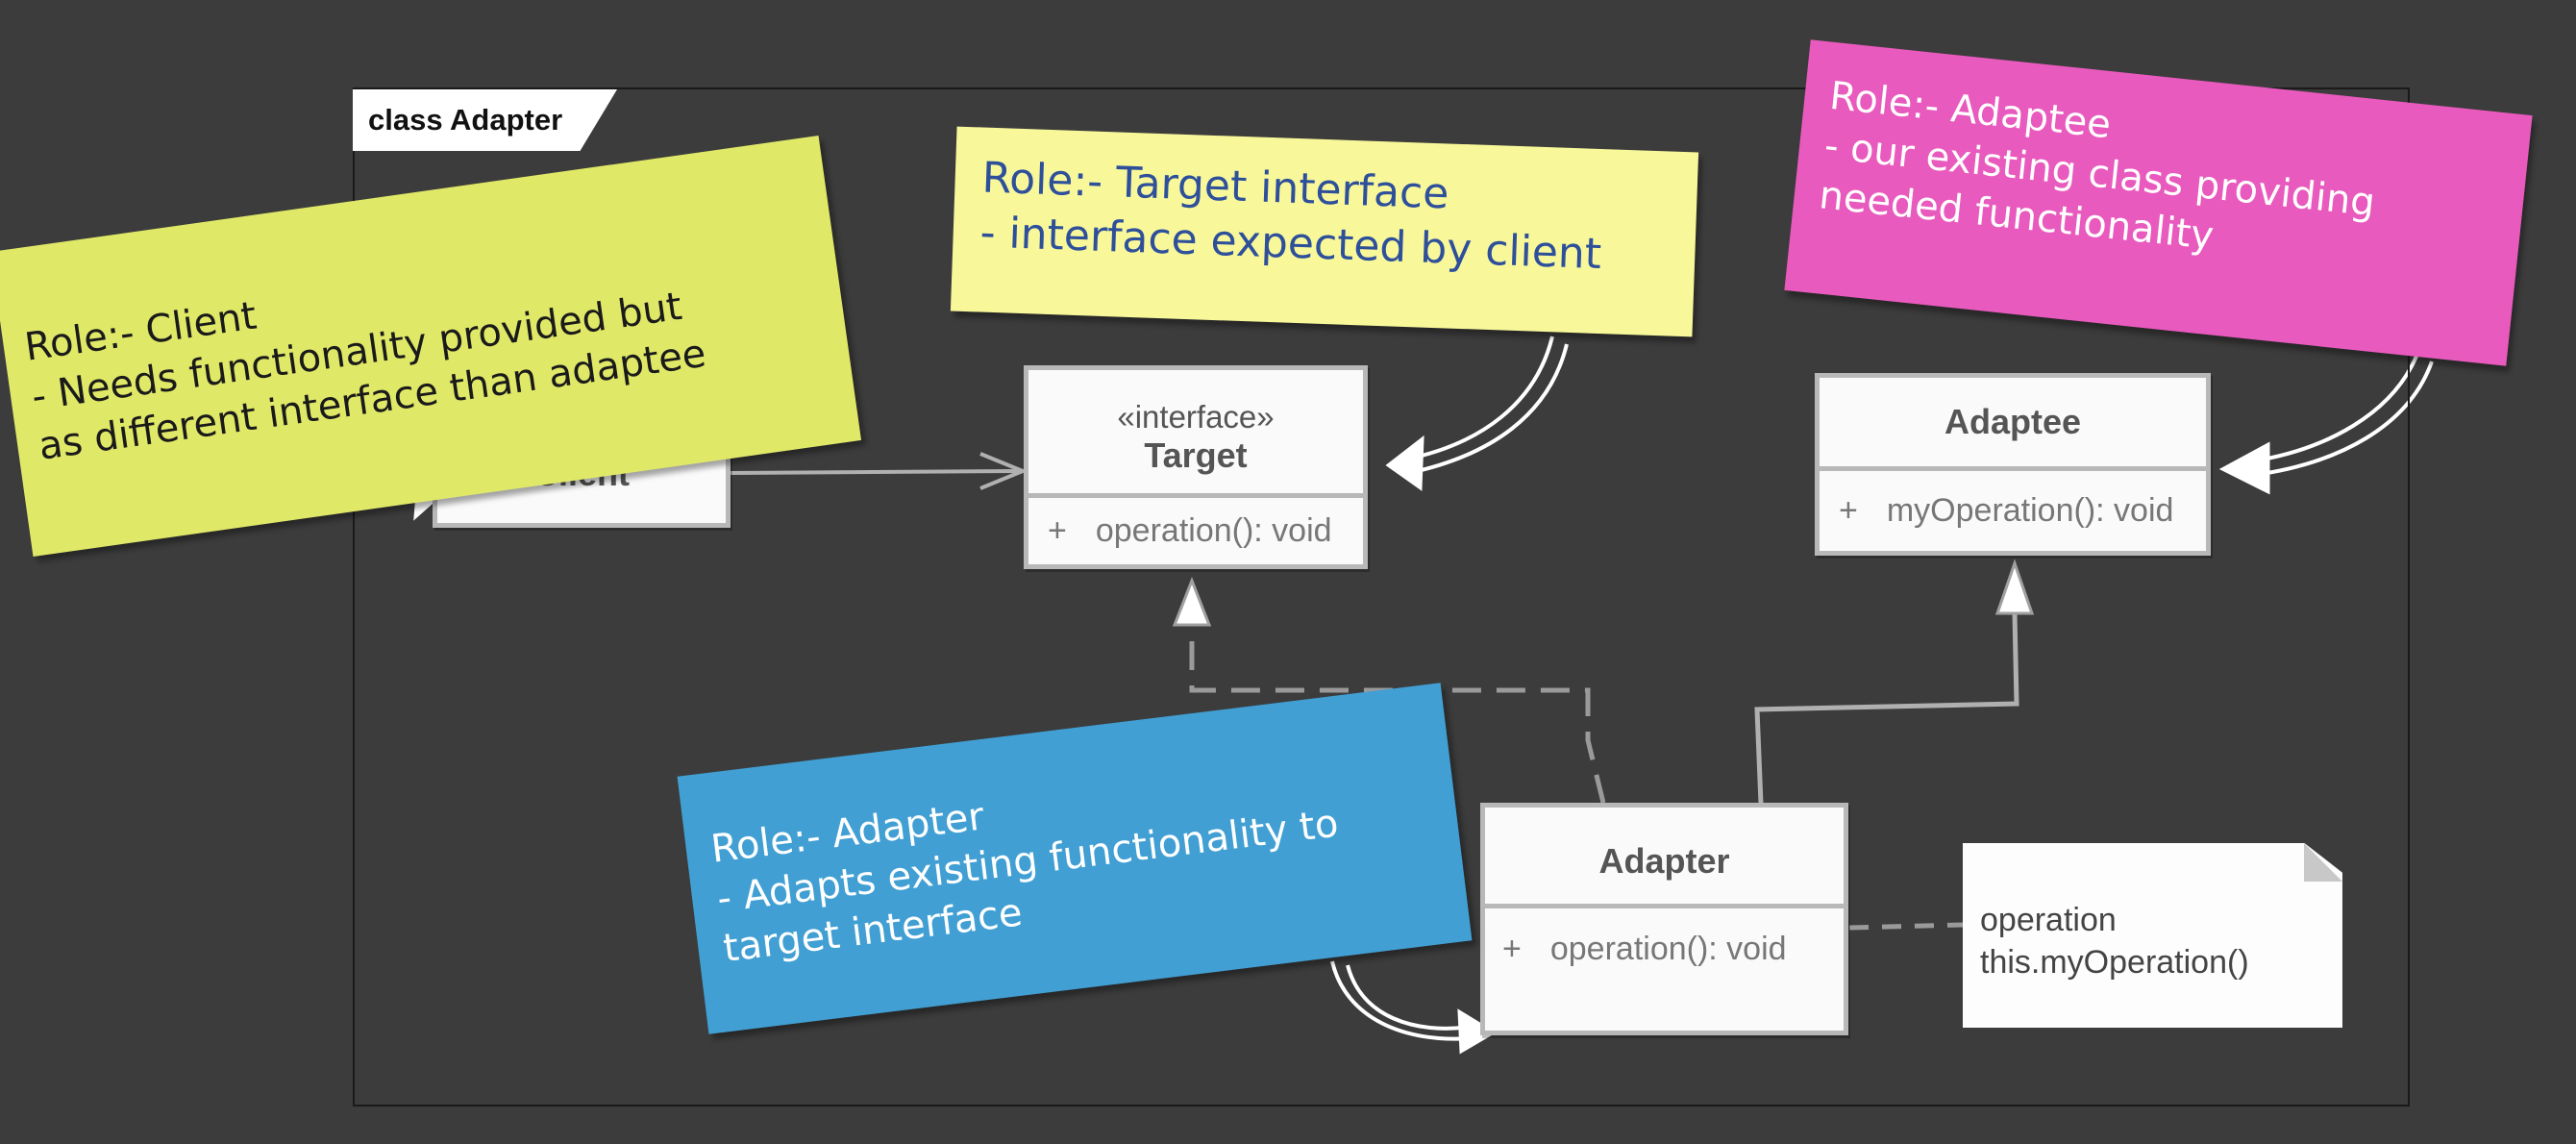 The image size is (2576, 1144). I want to click on class-adapter: Adapter + operation(): void, so click(1664, 919).